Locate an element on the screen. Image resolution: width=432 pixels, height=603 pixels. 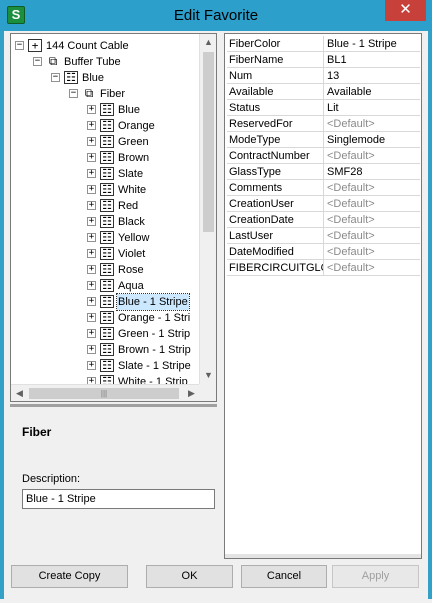
node-label-fiber: Violet is located at coordinates (131, 254).